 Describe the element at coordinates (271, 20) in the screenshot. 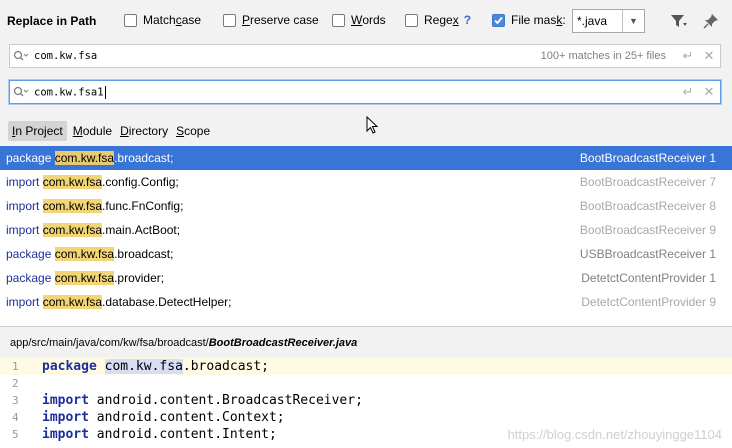

I see `preserve-case-checkbox: Preserve case` at that location.